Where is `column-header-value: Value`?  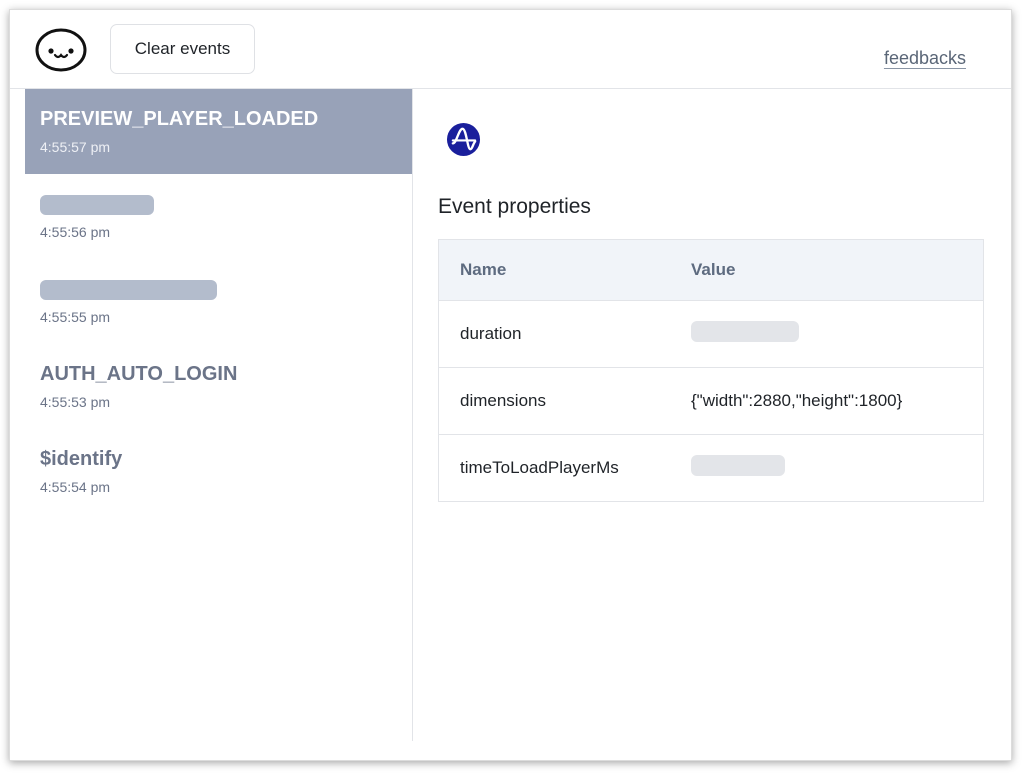
column-header-value: Value is located at coordinates (713, 269).